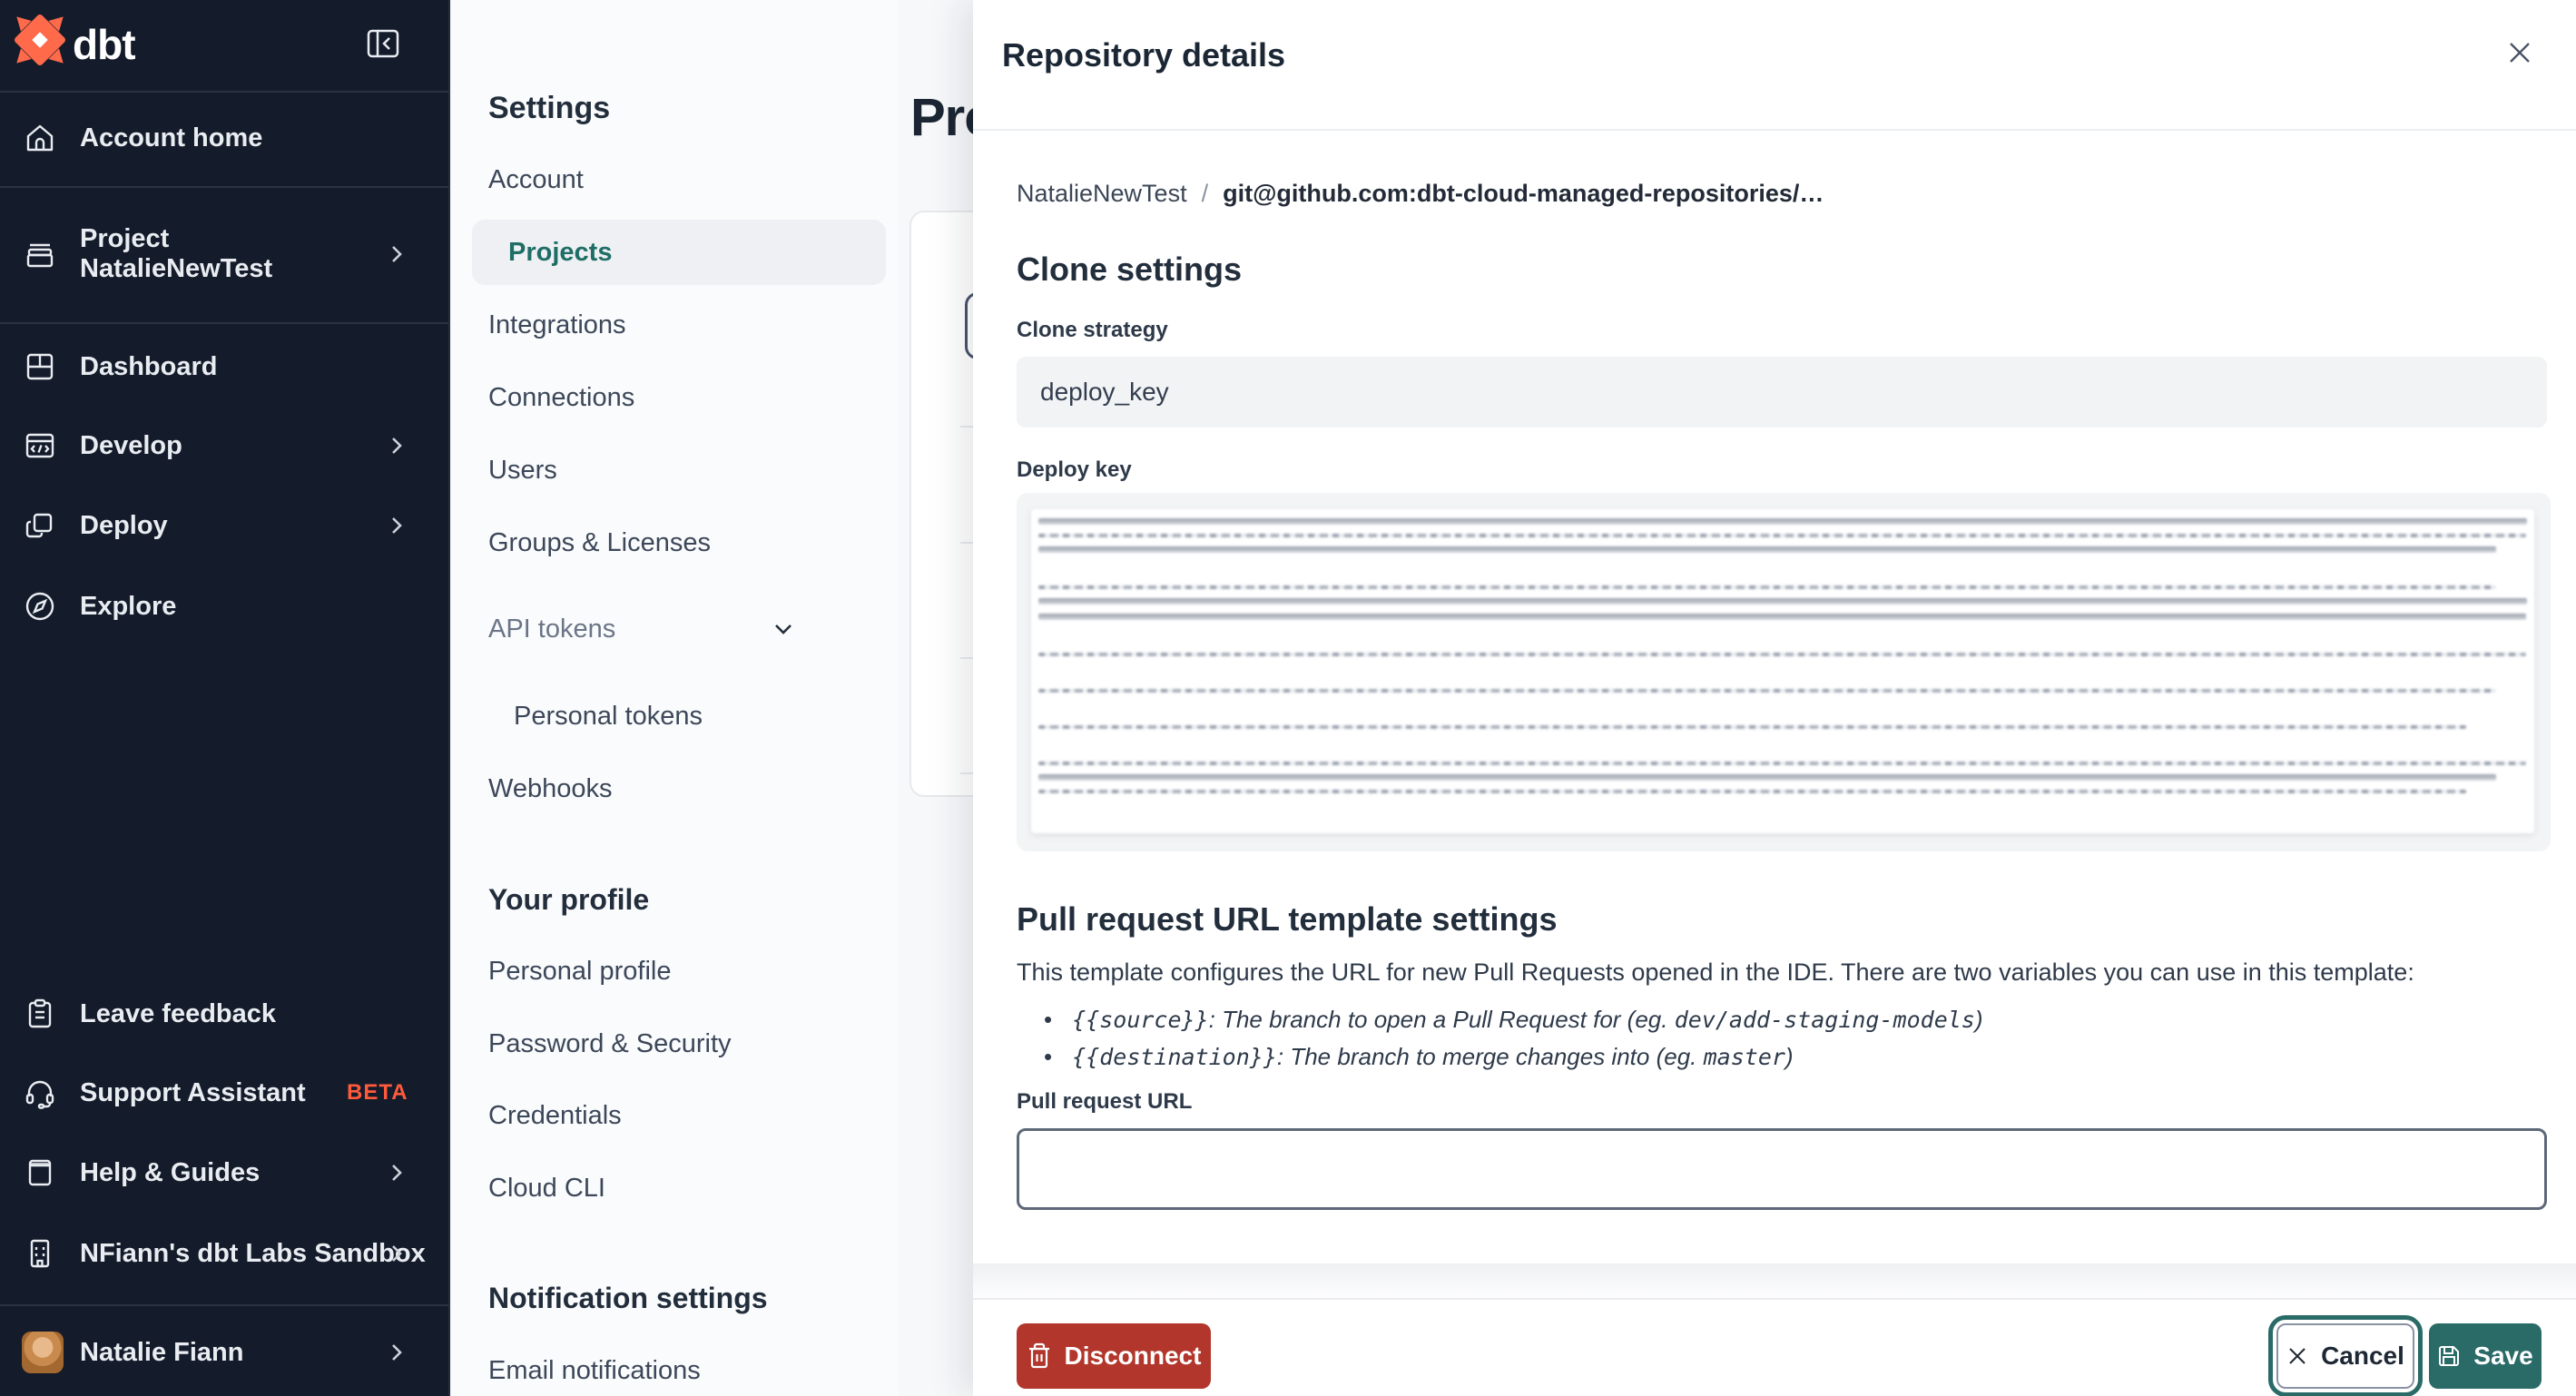 This screenshot has width=2576, height=1396. Describe the element at coordinates (40, 606) in the screenshot. I see `compass-icon` at that location.